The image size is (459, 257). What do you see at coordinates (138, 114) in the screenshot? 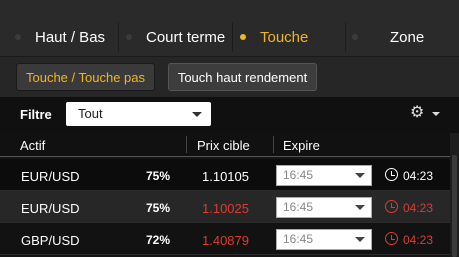
I see `filter-dropdown: Tout` at bounding box center [138, 114].